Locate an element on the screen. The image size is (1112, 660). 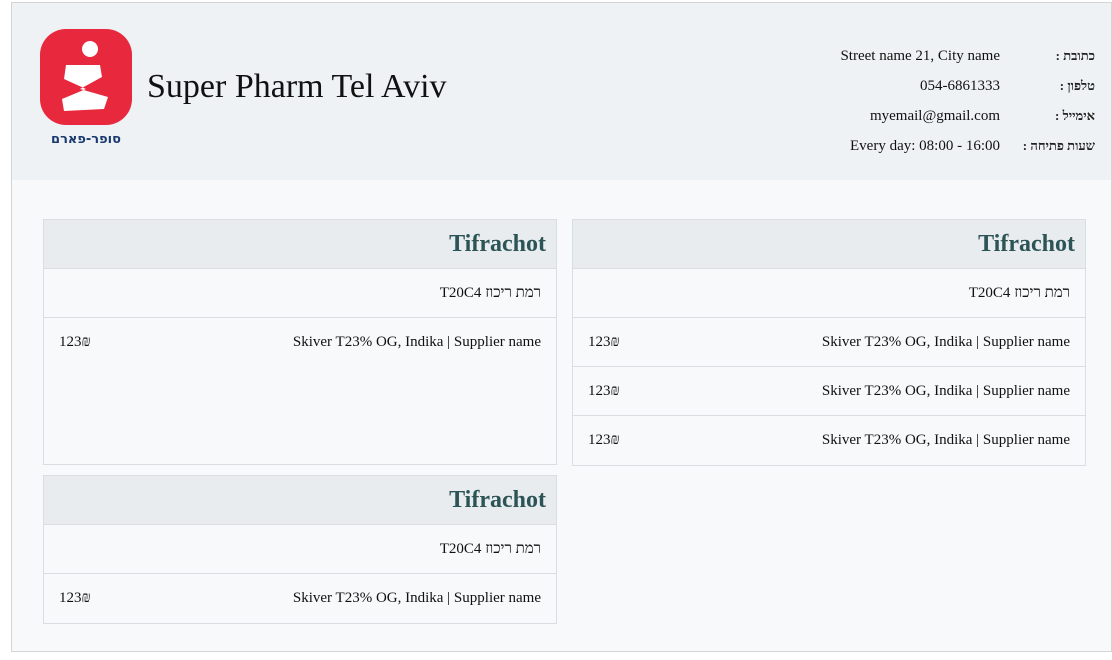
address-value: Street name 21, City name is located at coordinates (920, 55).